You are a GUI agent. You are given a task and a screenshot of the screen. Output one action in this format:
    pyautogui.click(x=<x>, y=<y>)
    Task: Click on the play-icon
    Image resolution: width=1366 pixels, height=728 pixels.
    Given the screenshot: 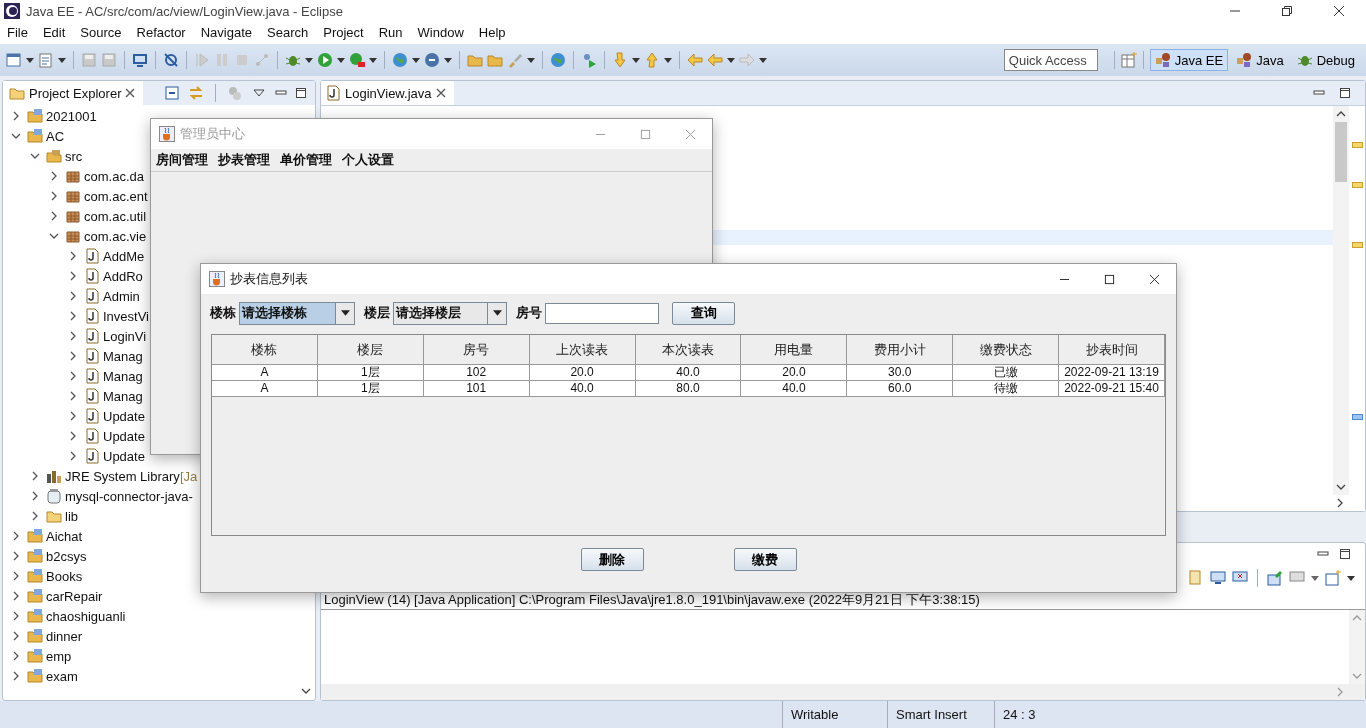 What is the action you would take?
    pyautogui.click(x=357, y=60)
    